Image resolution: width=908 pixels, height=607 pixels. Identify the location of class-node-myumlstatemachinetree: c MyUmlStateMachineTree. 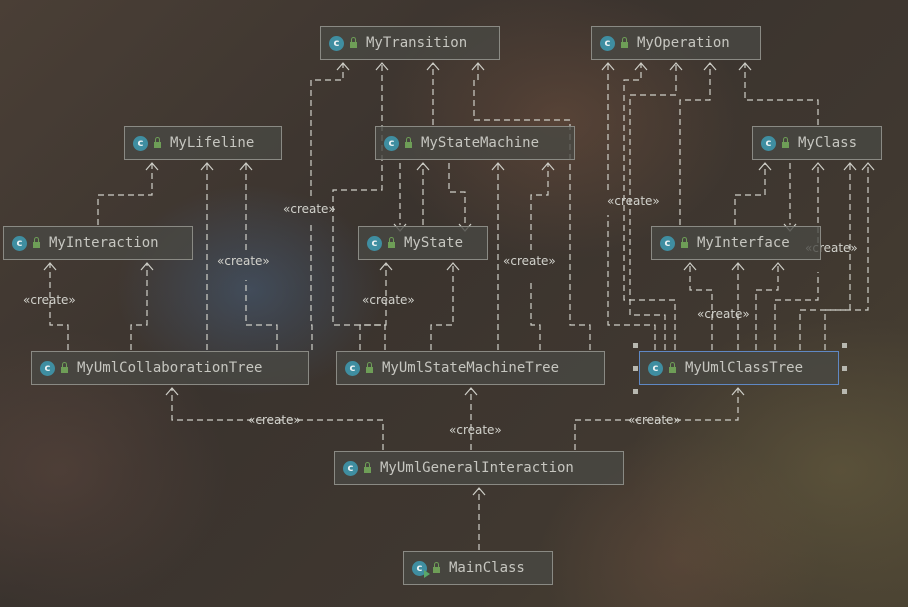
(470, 368).